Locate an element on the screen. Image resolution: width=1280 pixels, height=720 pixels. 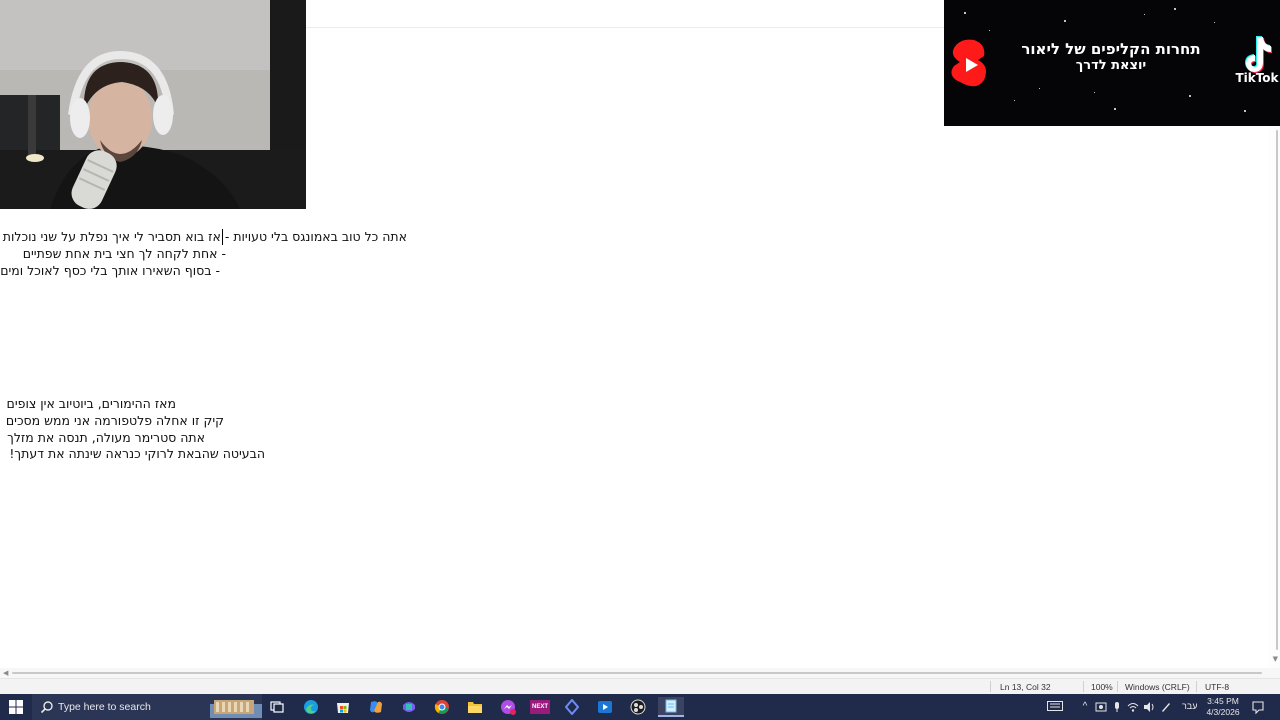
search-placeholder: Type here to search is located at coordinates (104, 707).